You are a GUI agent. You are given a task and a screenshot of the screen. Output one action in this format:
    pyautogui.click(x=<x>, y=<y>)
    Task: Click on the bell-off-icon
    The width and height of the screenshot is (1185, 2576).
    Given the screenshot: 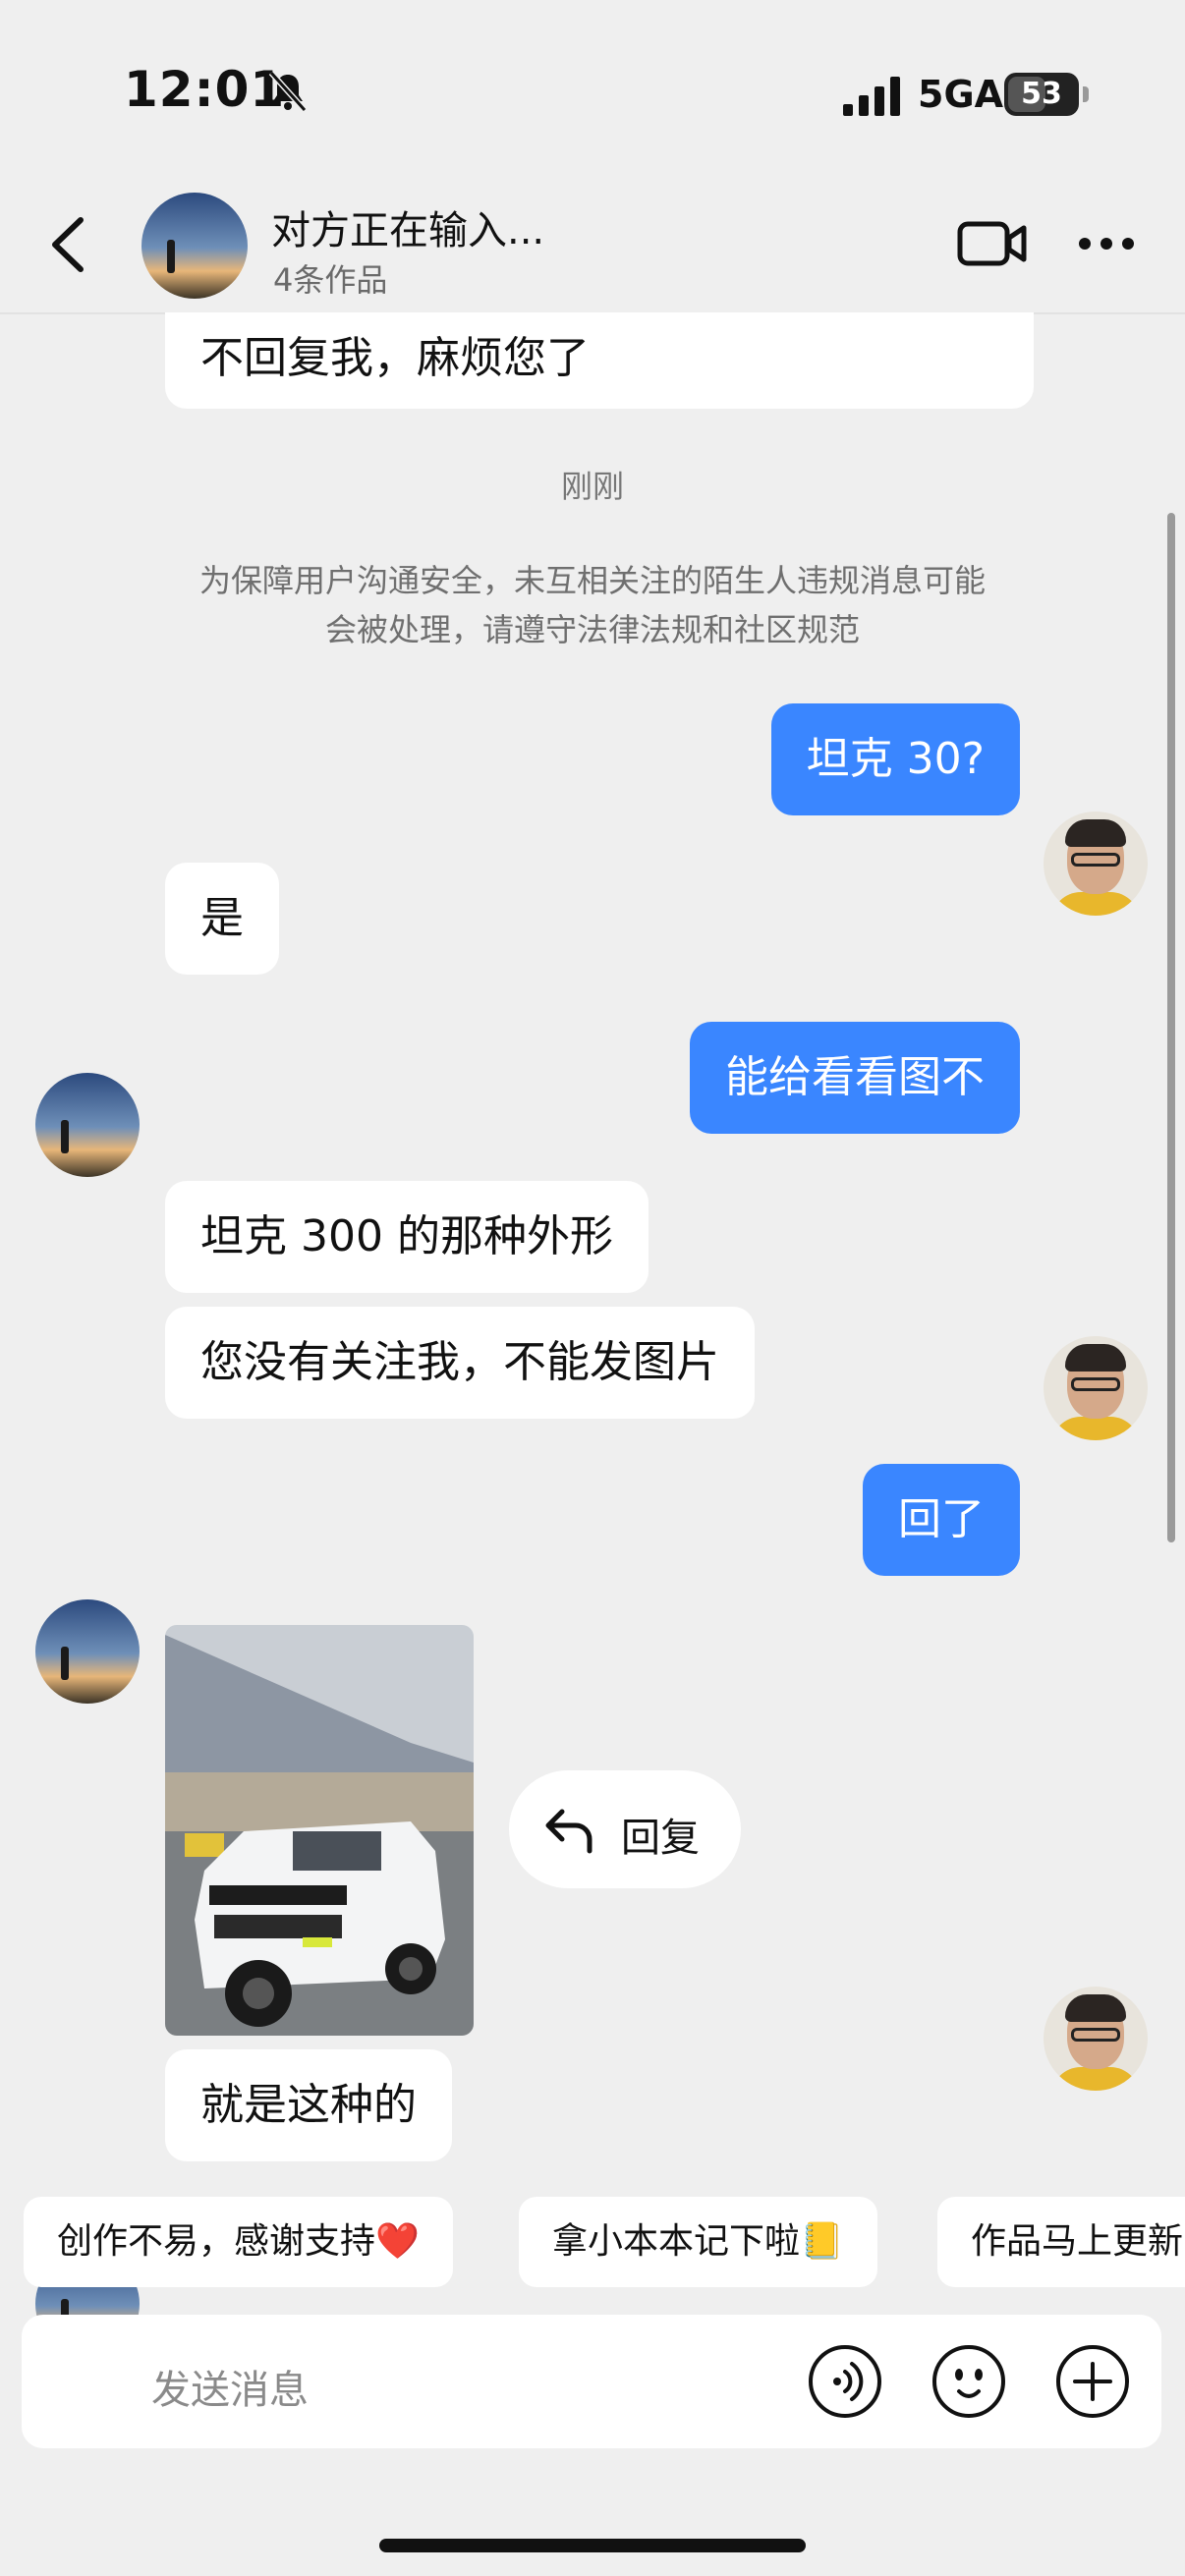 What is the action you would take?
    pyautogui.click(x=288, y=91)
    